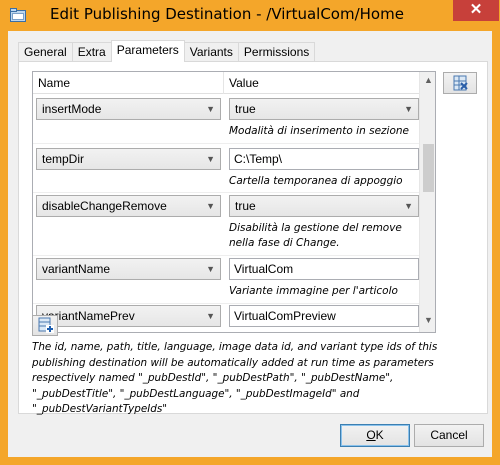 The image size is (500, 465). I want to click on param-name-combo: disableChangeRemove ▼, so click(128, 206).